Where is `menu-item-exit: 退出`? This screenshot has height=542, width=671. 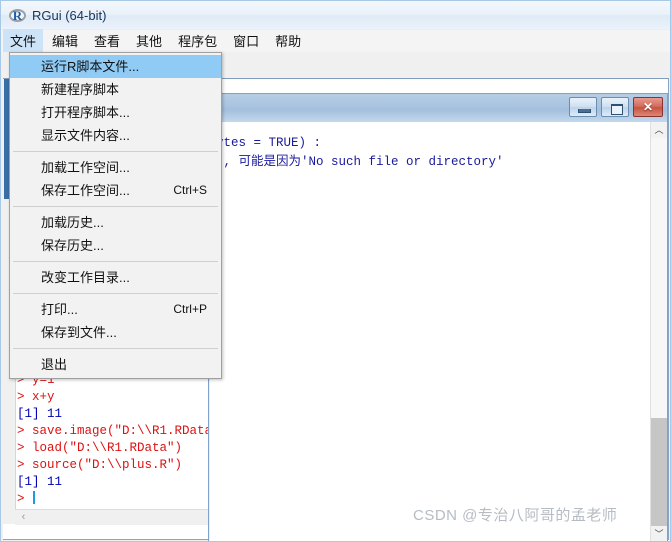
menu-item-exit: 退出 is located at coordinates (115, 364).